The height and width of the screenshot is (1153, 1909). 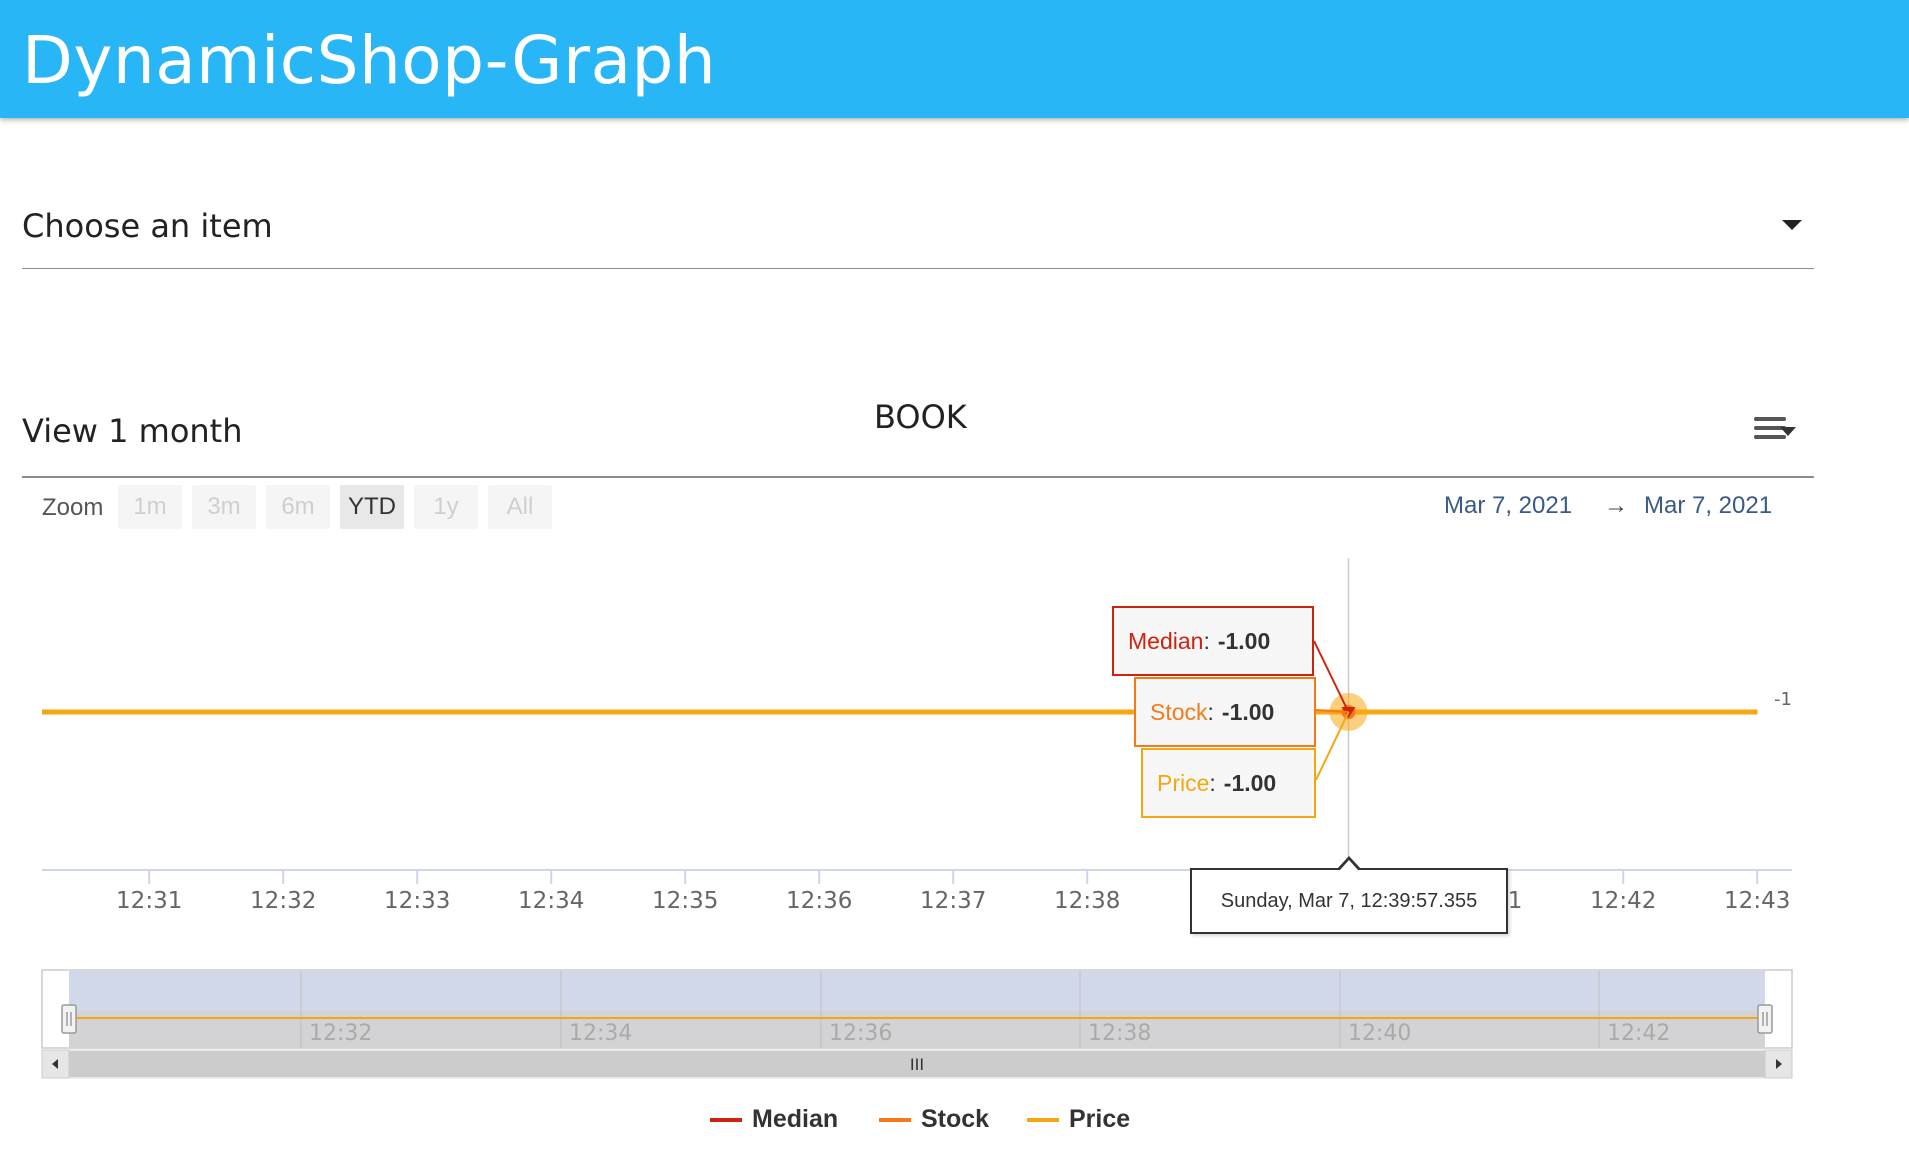 What do you see at coordinates (372, 507) in the screenshot?
I see `zoom-ytd-button: YTD` at bounding box center [372, 507].